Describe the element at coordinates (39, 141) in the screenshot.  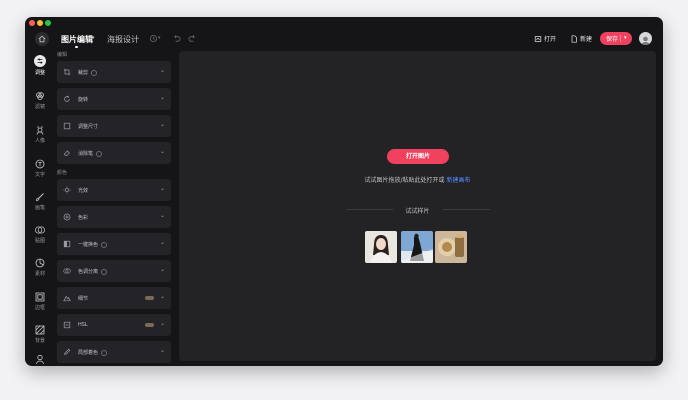
I see `sidebar-item-label: 人像` at that location.